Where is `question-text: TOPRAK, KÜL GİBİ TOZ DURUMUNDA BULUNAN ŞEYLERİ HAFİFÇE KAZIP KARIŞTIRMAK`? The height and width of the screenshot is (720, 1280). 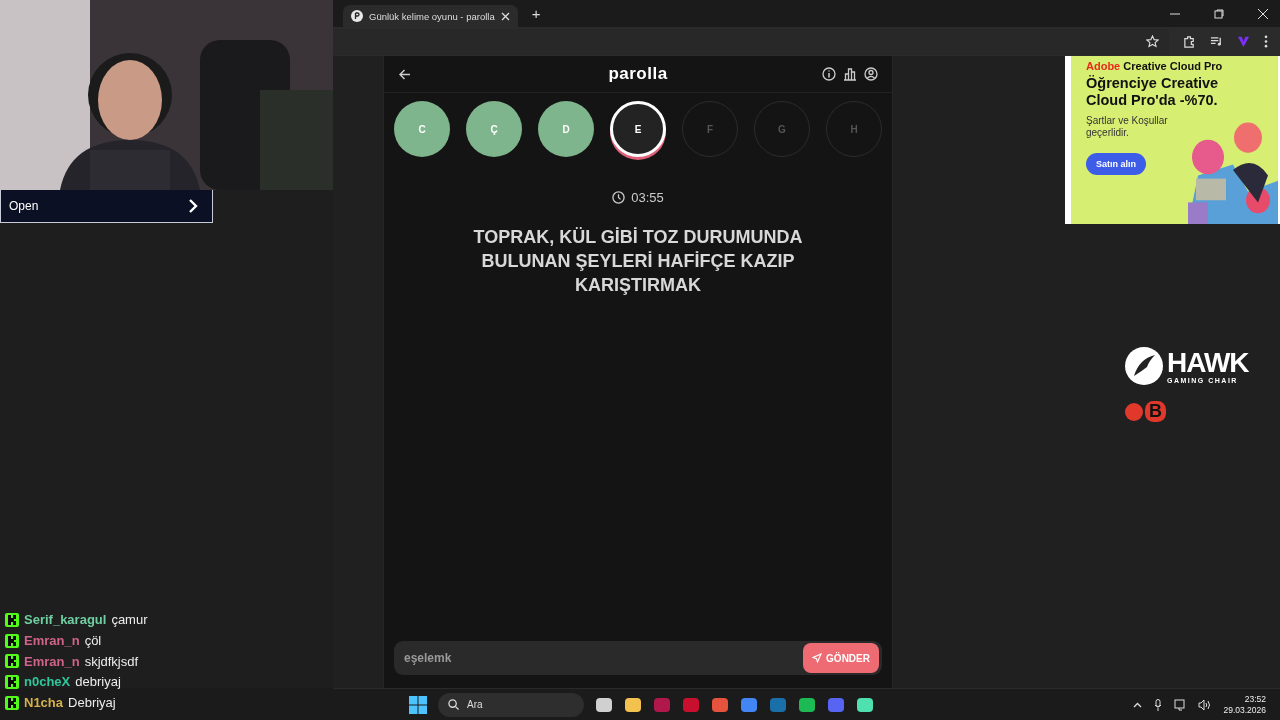
question-text: TOPRAK, KÜL GİBİ TOZ DURUMUNDA BULUNAN ŞEYLERİ HAFİFÇE KAZIP KARIŞTIRMAK is located at coordinates (638, 261).